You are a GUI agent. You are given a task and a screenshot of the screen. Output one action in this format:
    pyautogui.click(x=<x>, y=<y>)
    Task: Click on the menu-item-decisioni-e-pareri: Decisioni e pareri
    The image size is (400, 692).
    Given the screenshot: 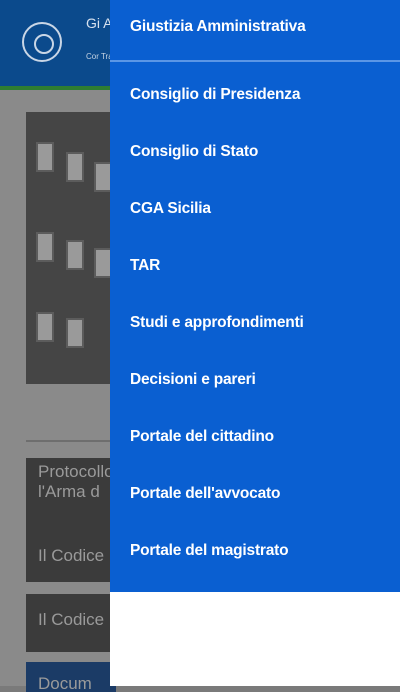 What is the action you would take?
    pyautogui.click(x=255, y=379)
    